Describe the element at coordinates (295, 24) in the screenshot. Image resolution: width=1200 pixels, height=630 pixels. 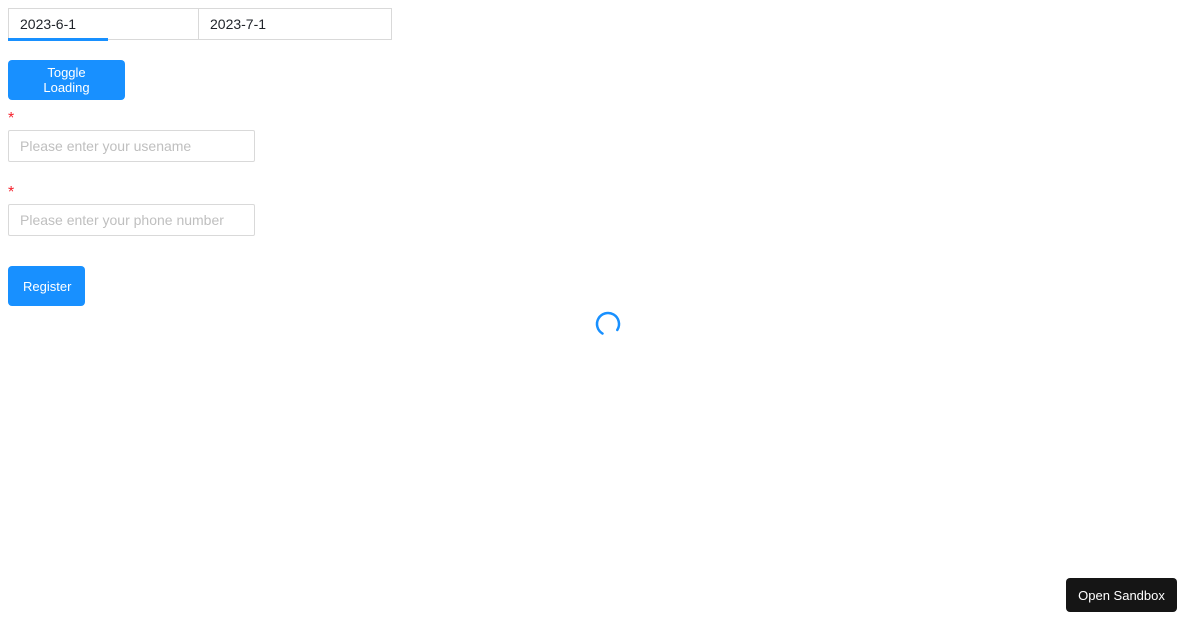
I see `end-date-input` at that location.